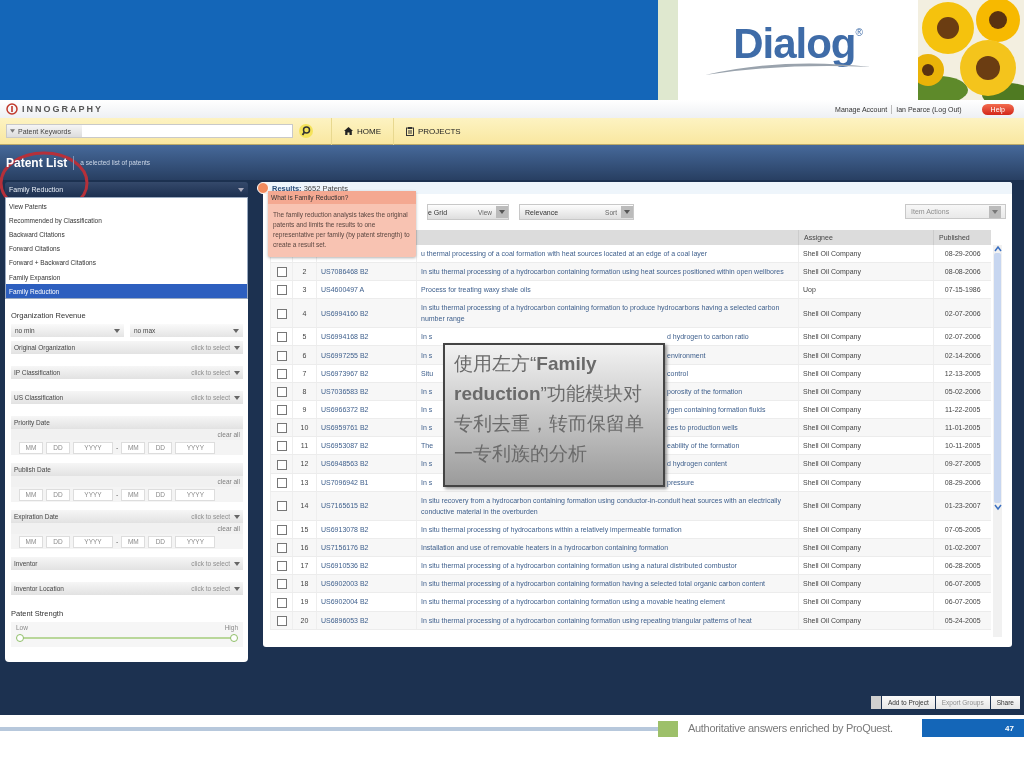  I want to click on search-icon, so click(306, 131).